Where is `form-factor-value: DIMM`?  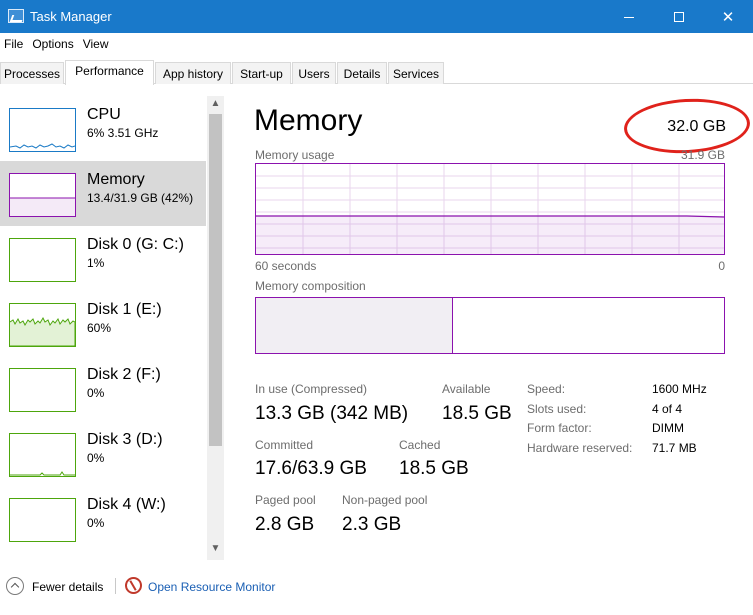
form-factor-value: DIMM is located at coordinates (668, 428).